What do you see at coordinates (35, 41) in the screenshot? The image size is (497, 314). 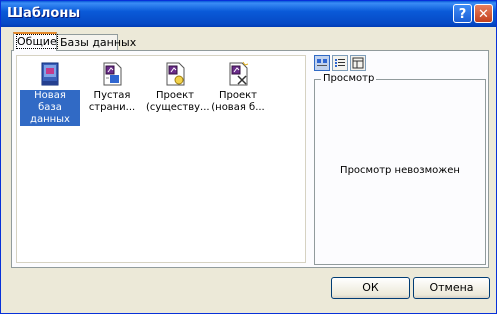 I see `tab-general: Общие` at bounding box center [35, 41].